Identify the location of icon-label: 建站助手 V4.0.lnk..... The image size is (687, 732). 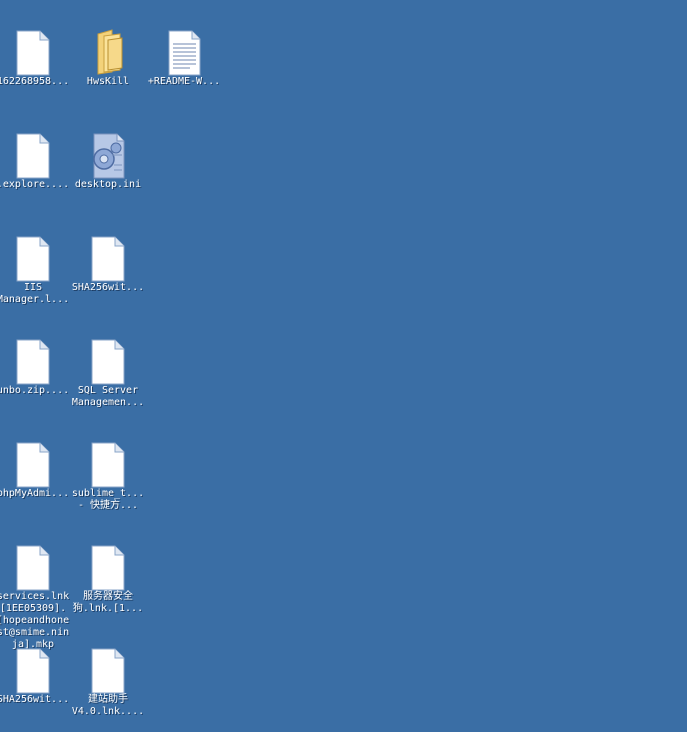
(108, 705).